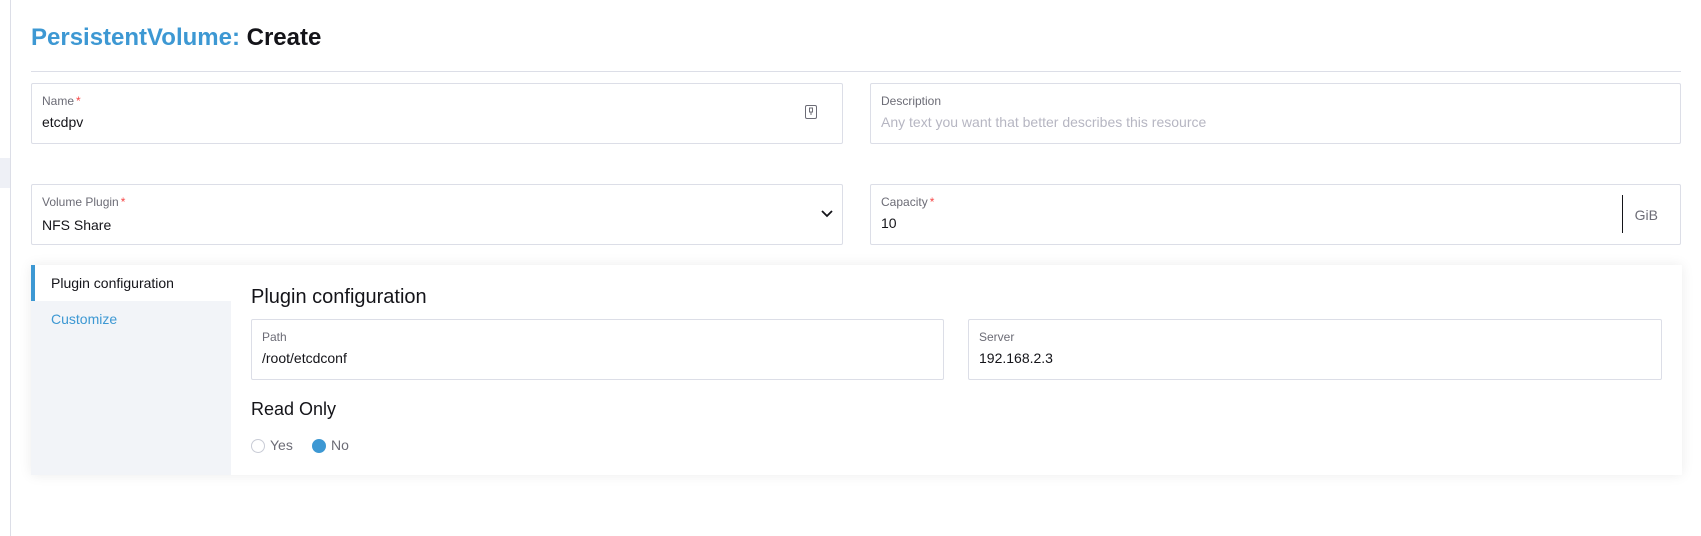  I want to click on volume-plugin-select: Volume Plugin * NFS Share, so click(437, 214).